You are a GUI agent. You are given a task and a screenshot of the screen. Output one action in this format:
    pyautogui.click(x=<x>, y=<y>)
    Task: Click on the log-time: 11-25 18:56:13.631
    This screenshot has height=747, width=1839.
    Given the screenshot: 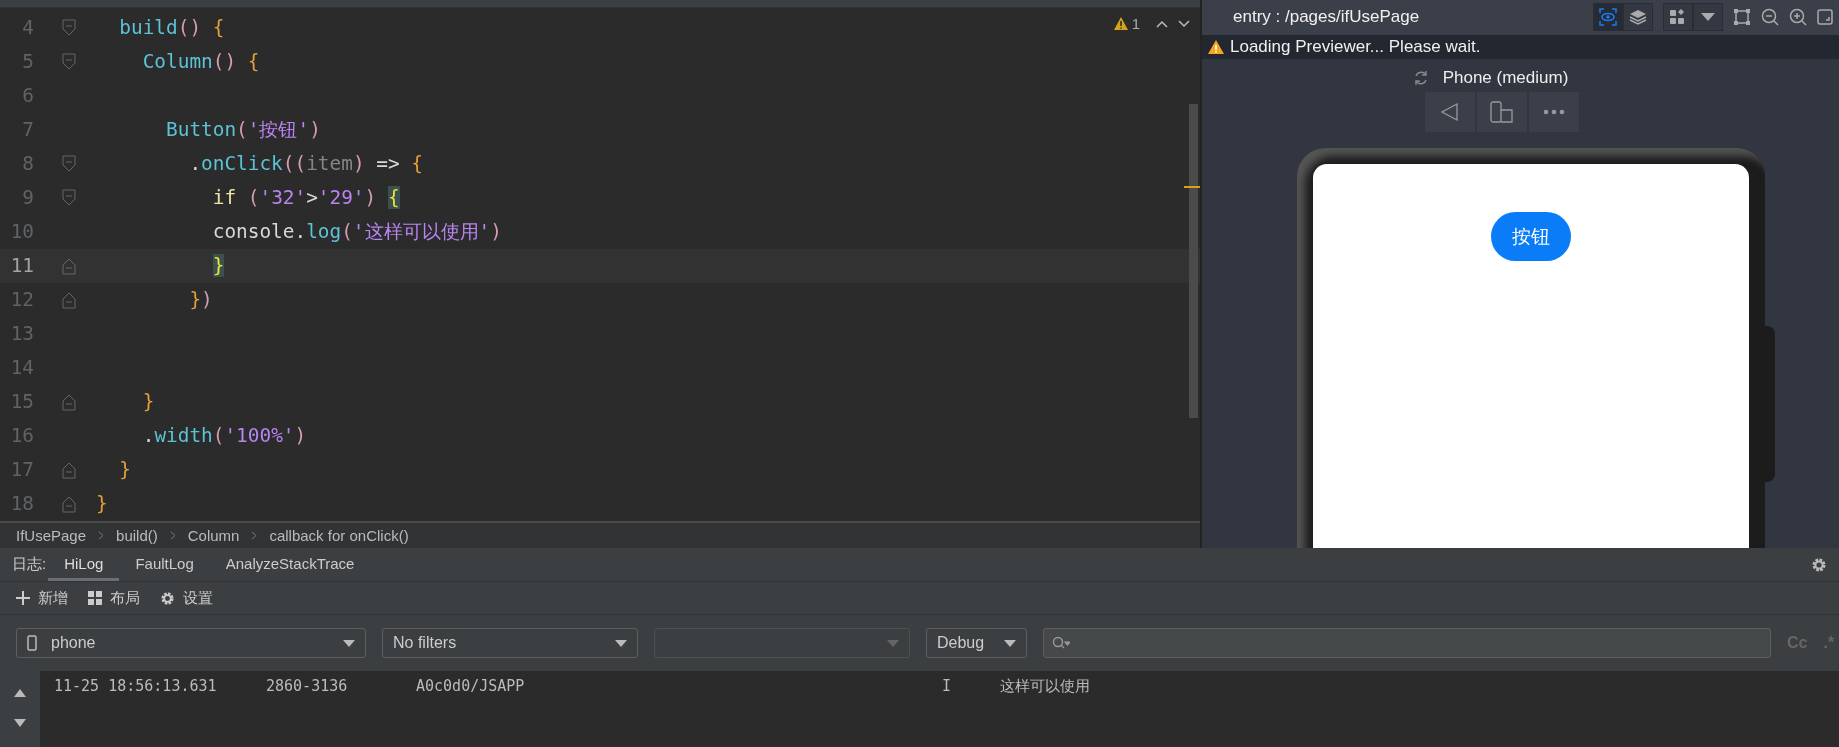 What is the action you would take?
    pyautogui.click(x=135, y=686)
    